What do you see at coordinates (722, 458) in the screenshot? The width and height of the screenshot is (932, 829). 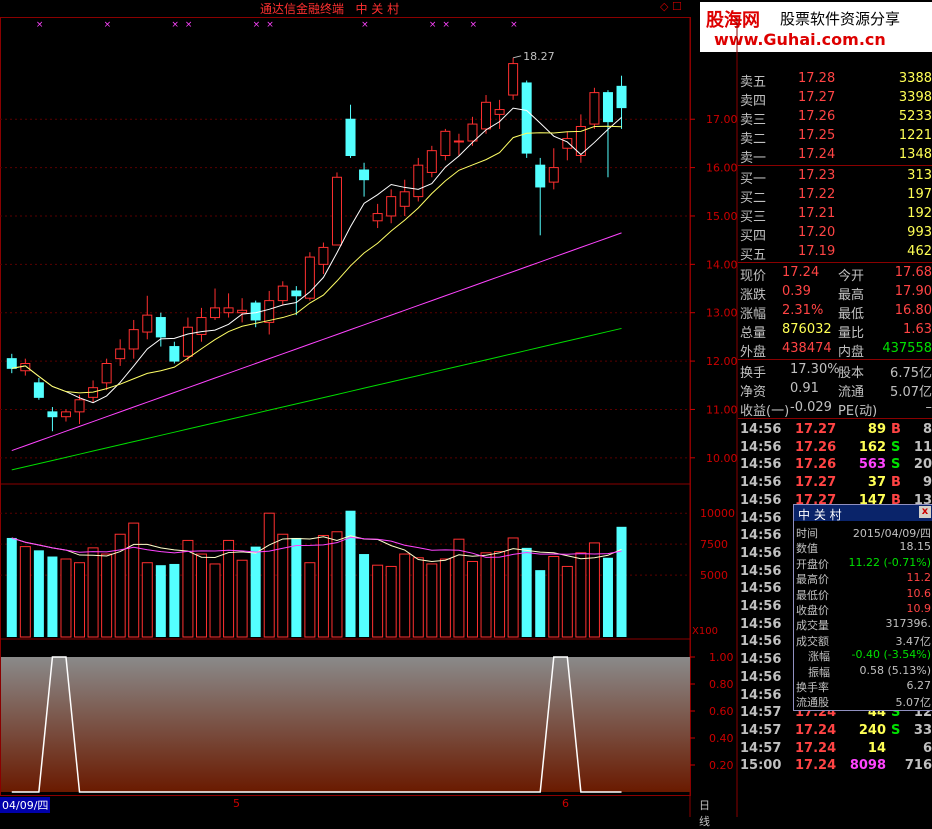 I see `price-tick-label: 10.00` at bounding box center [722, 458].